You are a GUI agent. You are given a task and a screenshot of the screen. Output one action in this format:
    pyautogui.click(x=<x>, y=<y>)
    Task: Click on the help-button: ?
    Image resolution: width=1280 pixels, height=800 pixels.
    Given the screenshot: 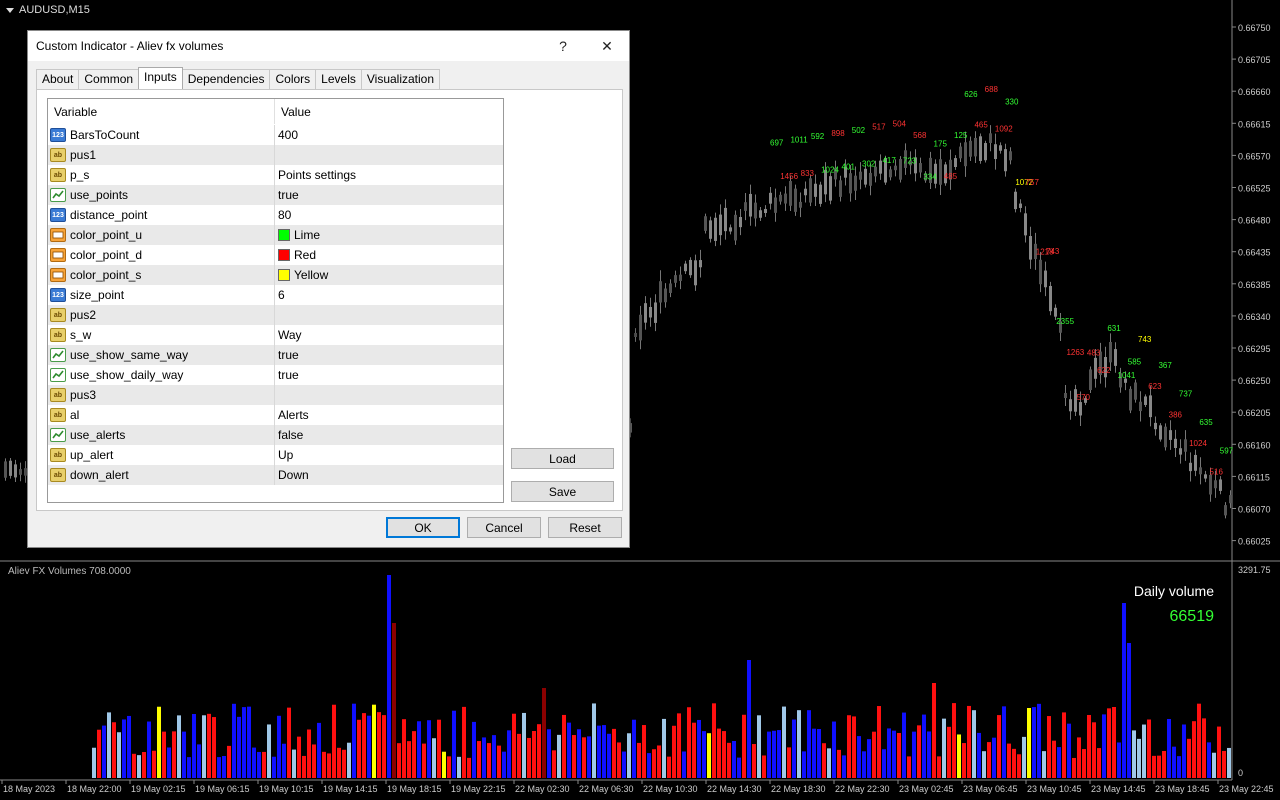 What is the action you would take?
    pyautogui.click(x=563, y=46)
    